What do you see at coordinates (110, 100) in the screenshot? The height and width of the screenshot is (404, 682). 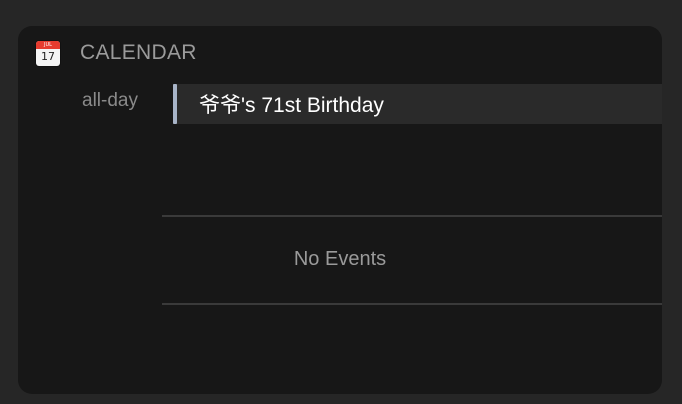 I see `all-day-label: all-day` at bounding box center [110, 100].